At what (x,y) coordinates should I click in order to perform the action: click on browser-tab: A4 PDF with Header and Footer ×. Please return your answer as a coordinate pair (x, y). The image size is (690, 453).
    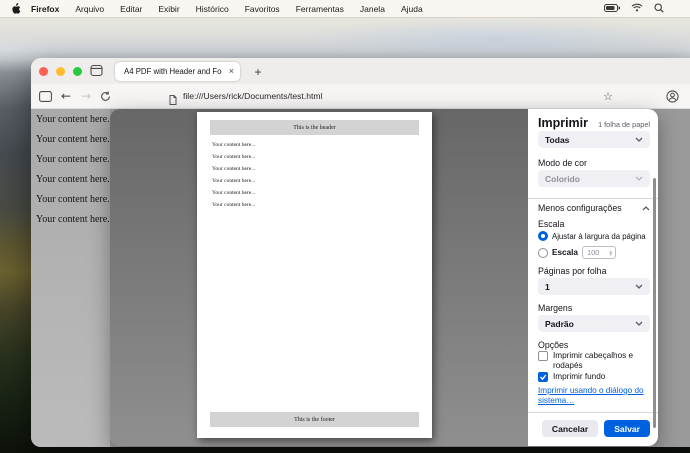
    Looking at the image, I should click on (177, 71).